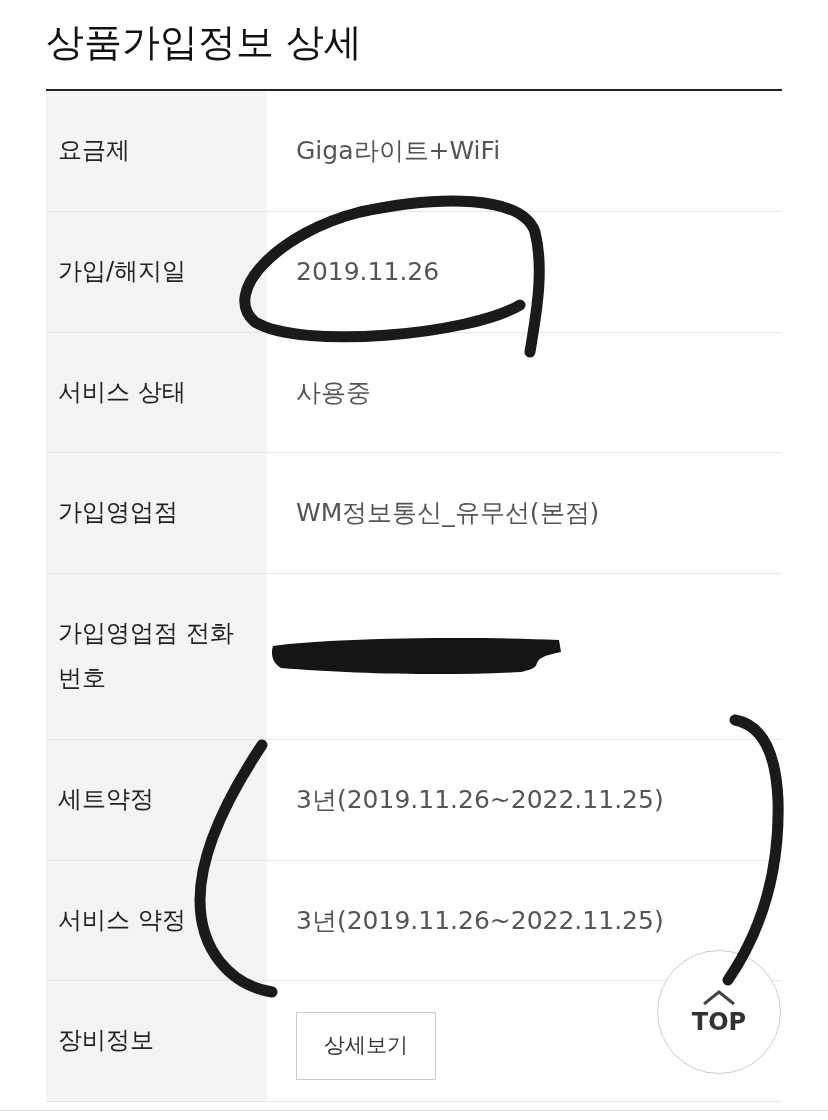 The height and width of the screenshot is (1120, 828). I want to click on row-label: 요금제, so click(94, 151).